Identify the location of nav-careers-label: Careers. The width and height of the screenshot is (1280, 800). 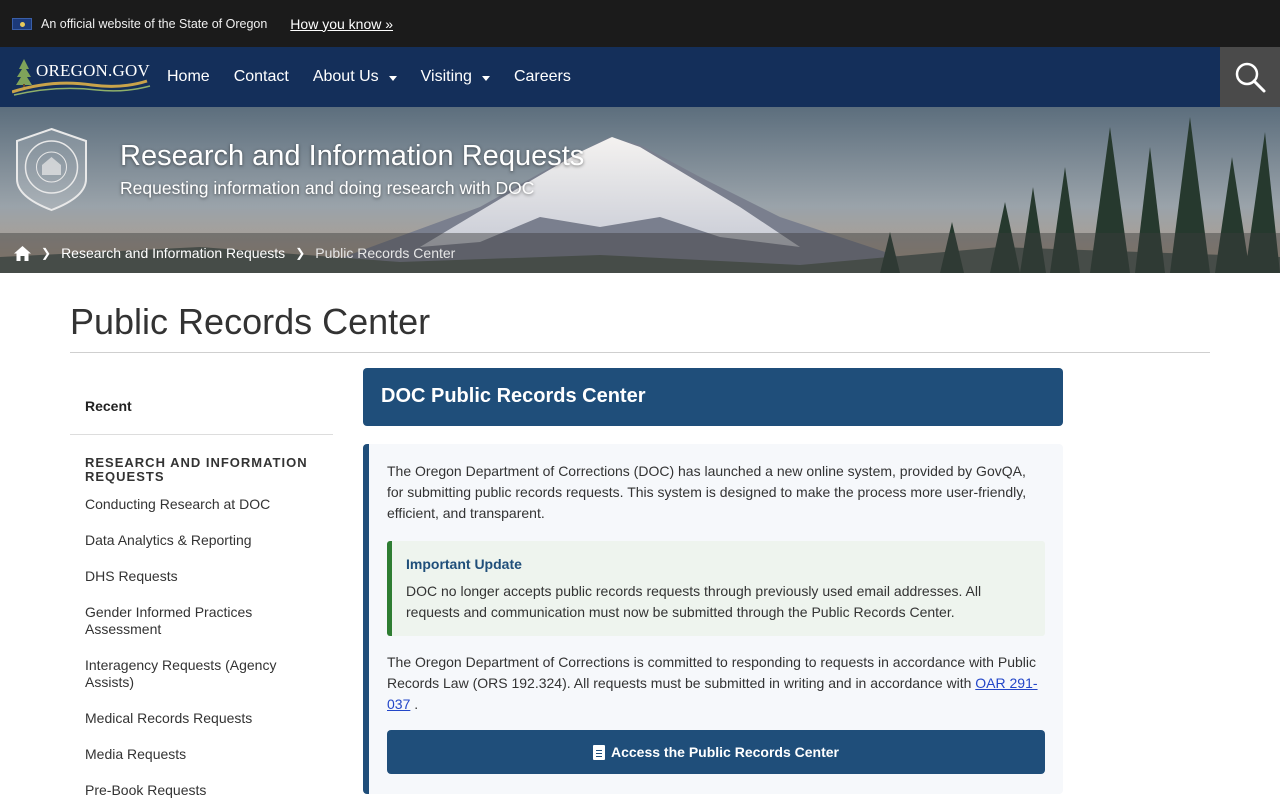
(542, 76).